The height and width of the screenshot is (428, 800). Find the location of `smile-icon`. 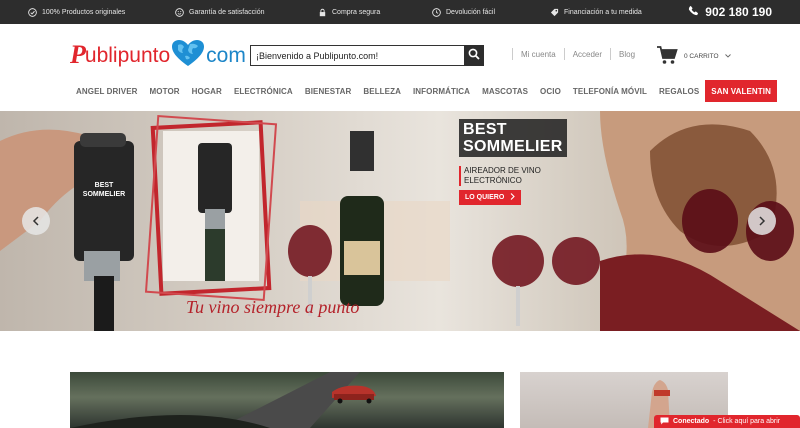

smile-icon is located at coordinates (179, 12).